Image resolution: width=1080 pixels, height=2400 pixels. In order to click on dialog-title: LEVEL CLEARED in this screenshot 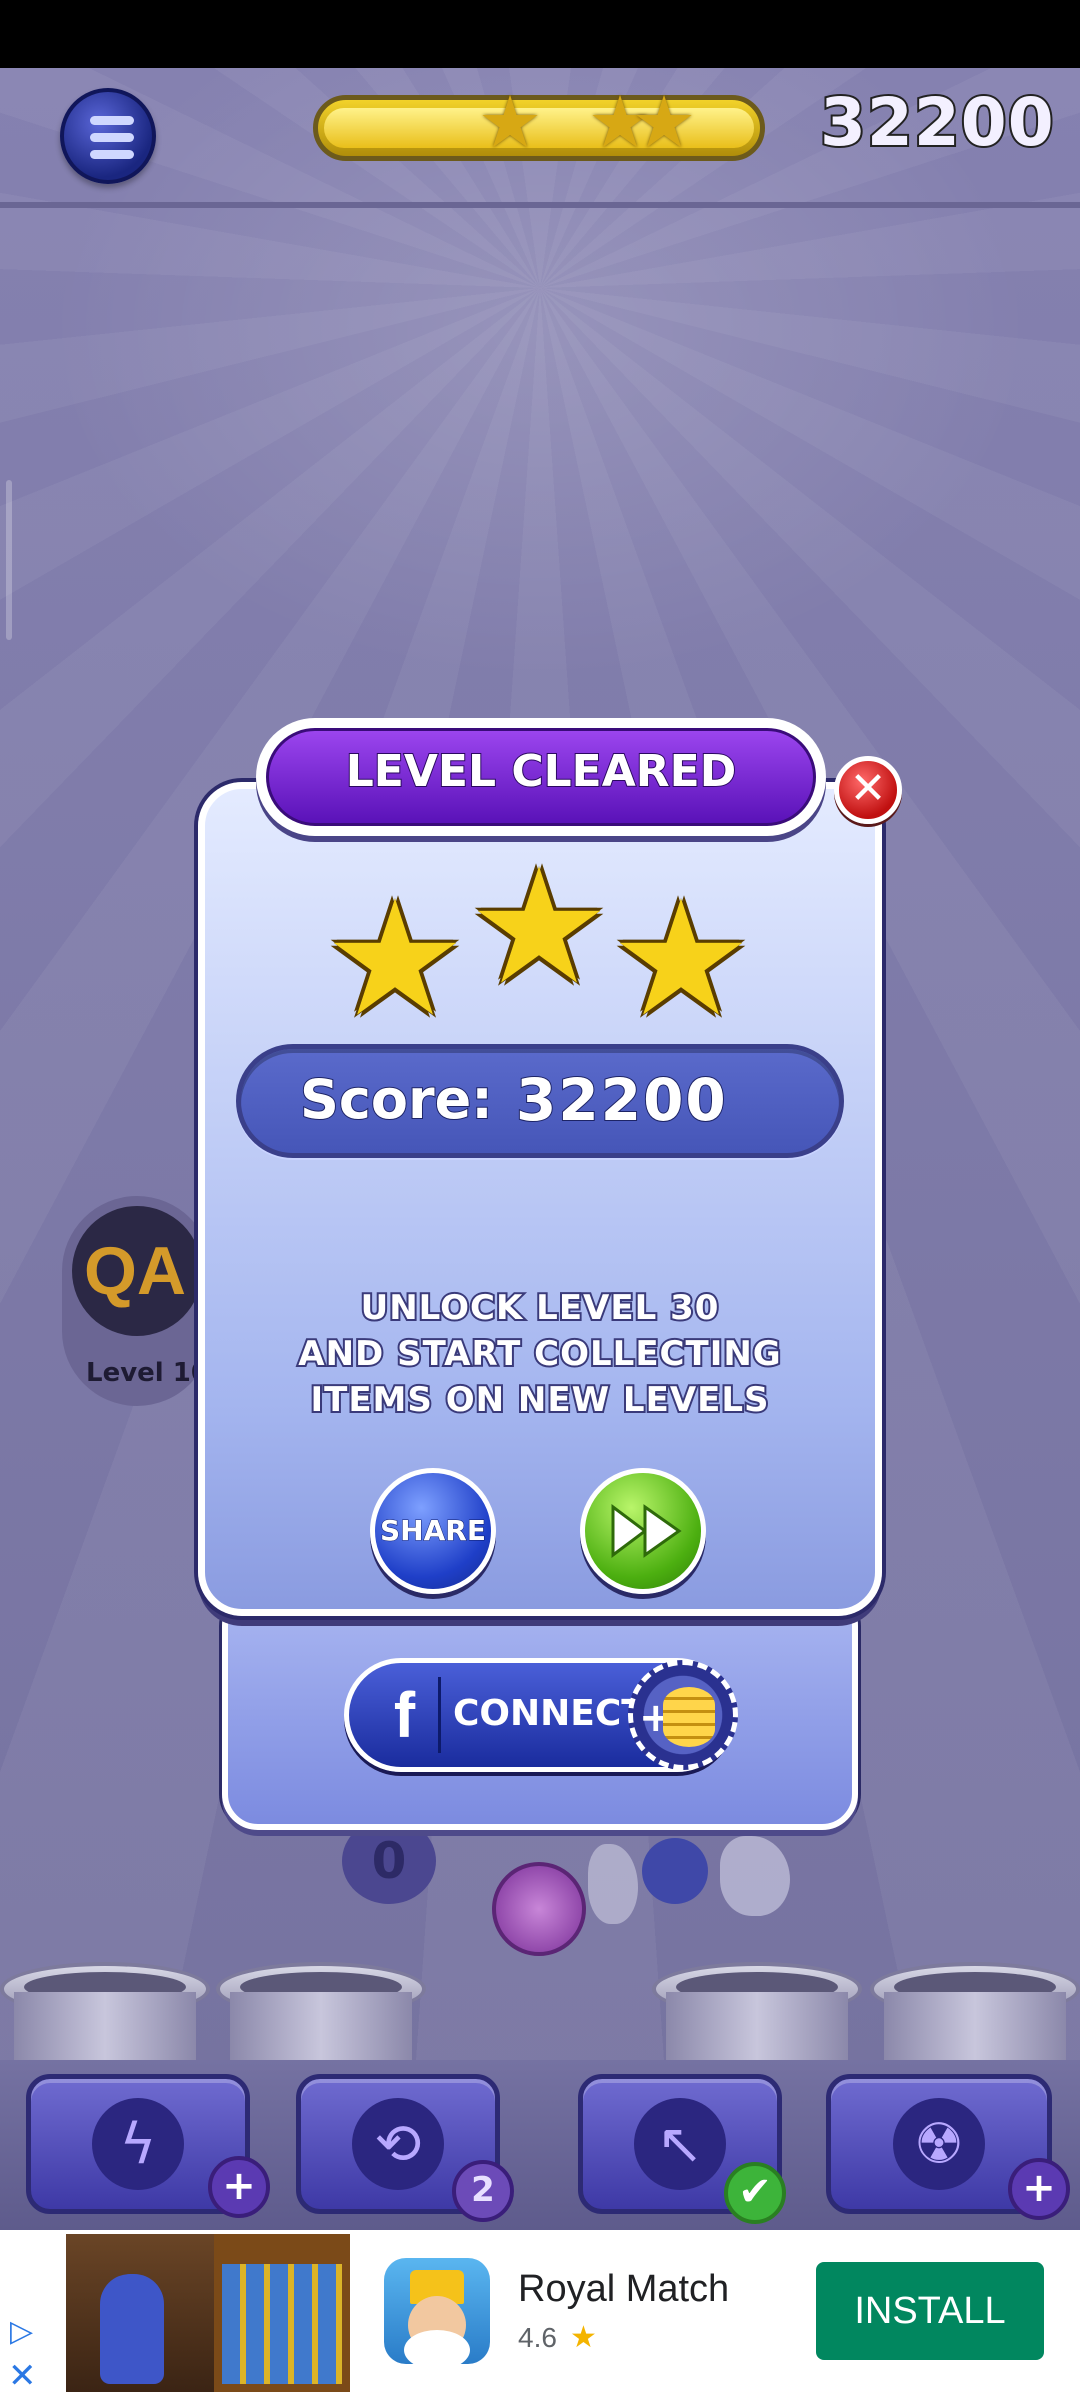, I will do `click(541, 771)`.